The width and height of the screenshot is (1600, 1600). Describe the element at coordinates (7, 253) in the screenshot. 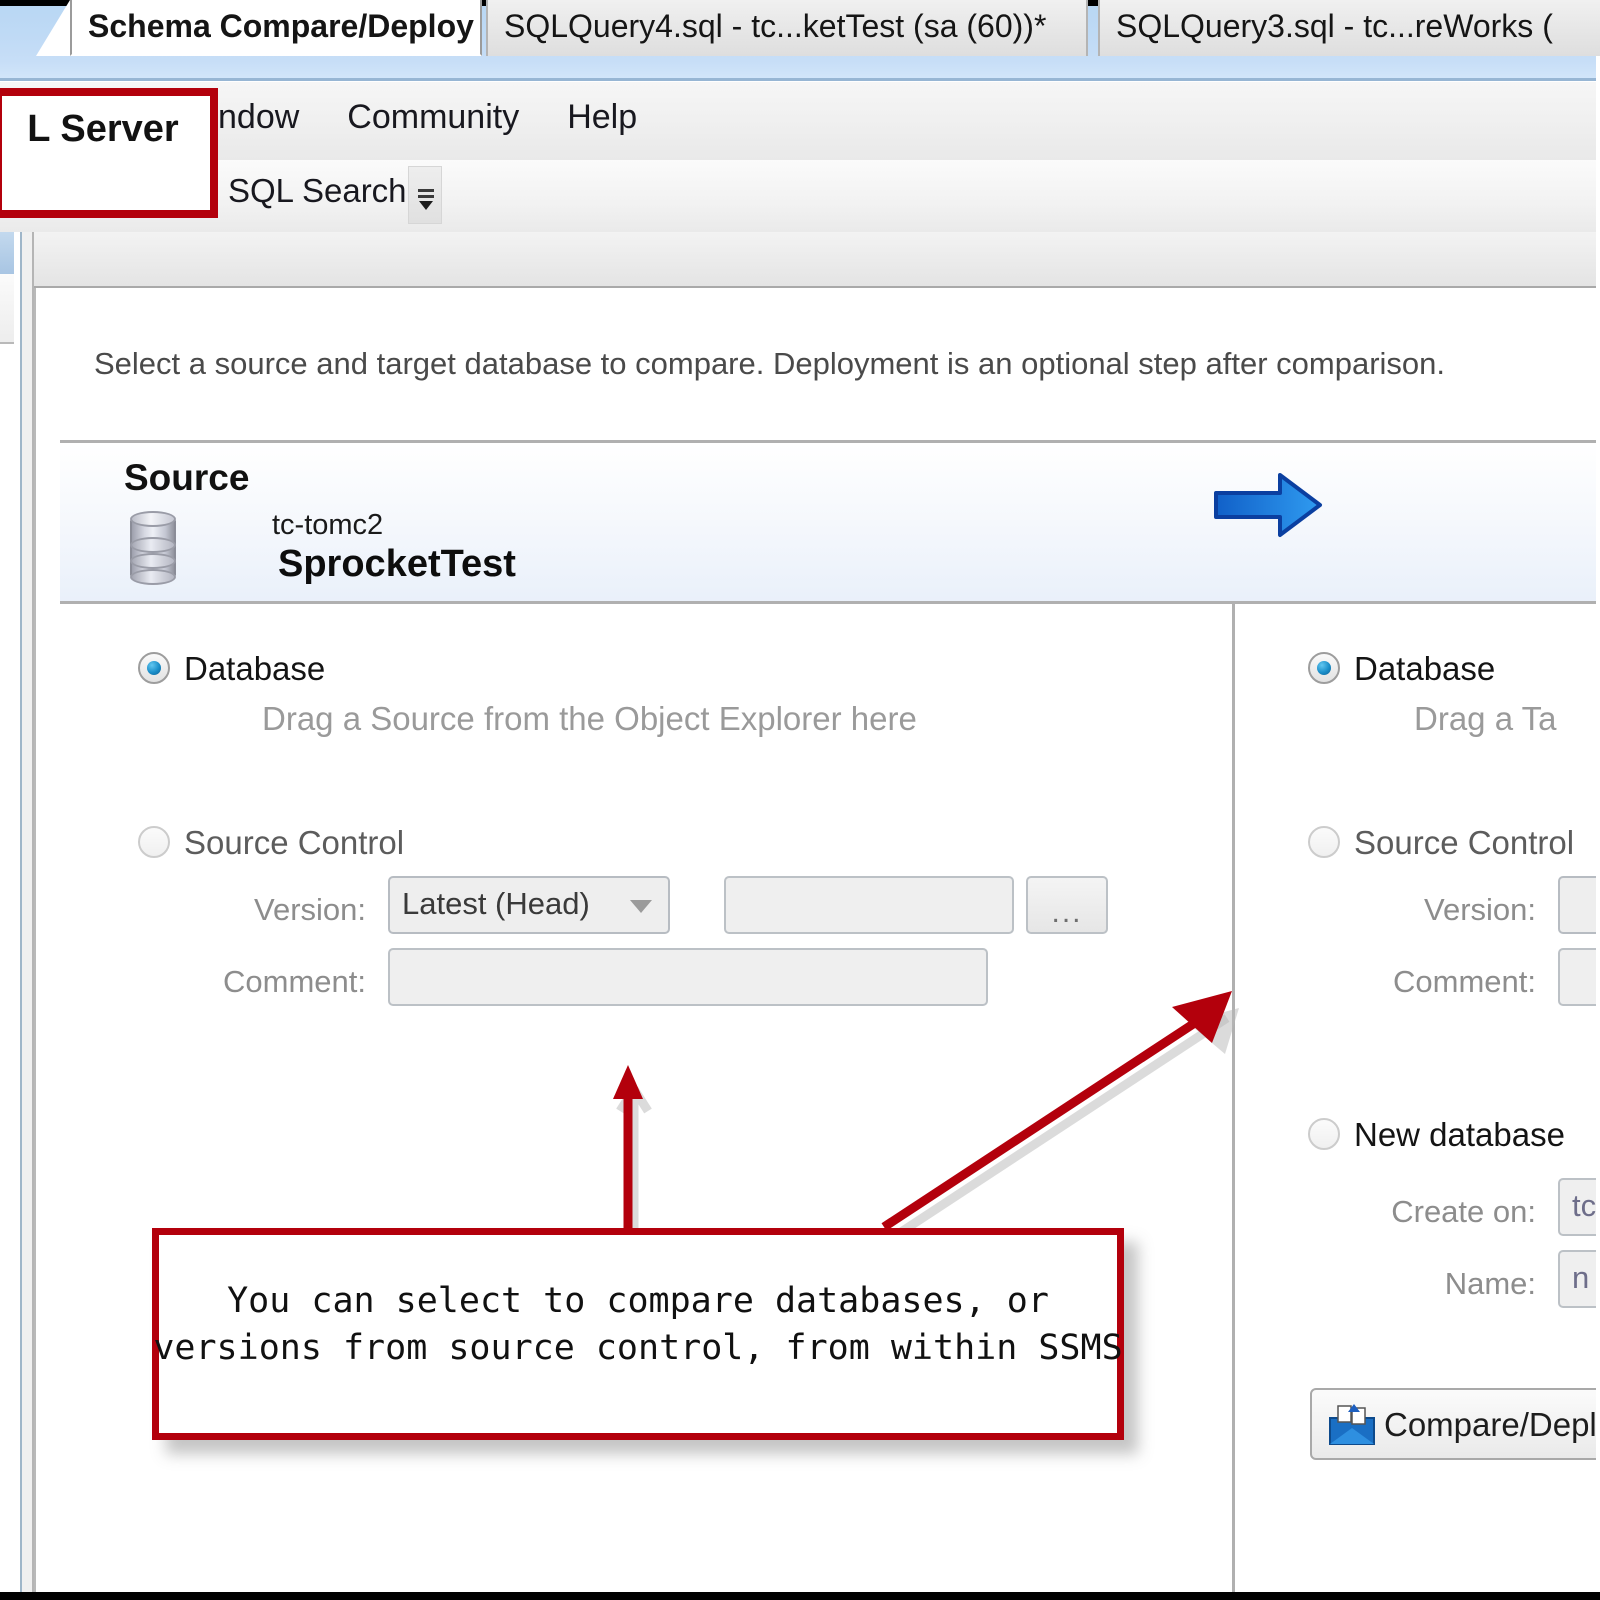

I see `object-explorer-tab-stub` at that location.